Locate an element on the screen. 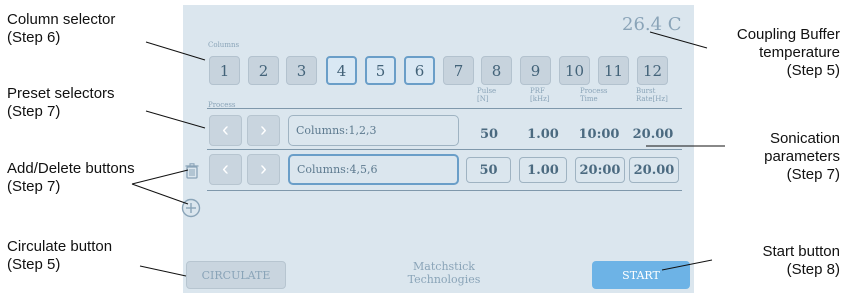 Image resolution: width=844 pixels, height=293 pixels. annotation-circulate: Circulate button (Step 5) is located at coordinates (59, 256).